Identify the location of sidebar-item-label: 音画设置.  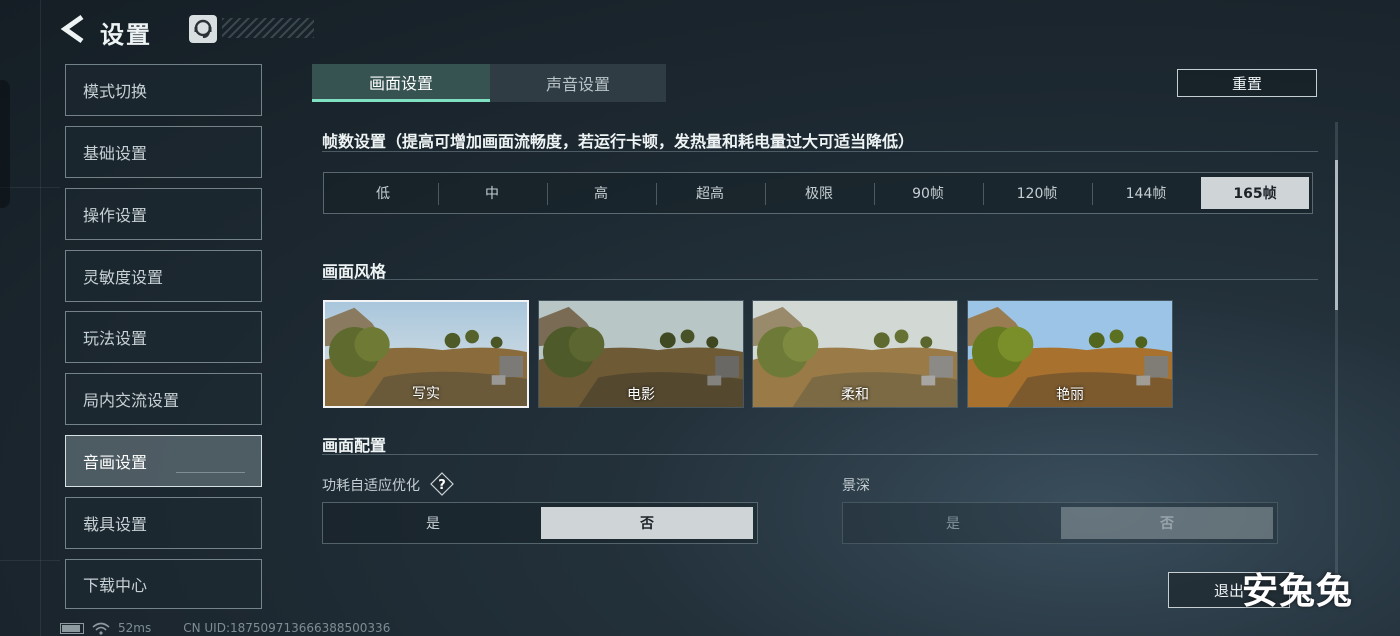
(115, 462).